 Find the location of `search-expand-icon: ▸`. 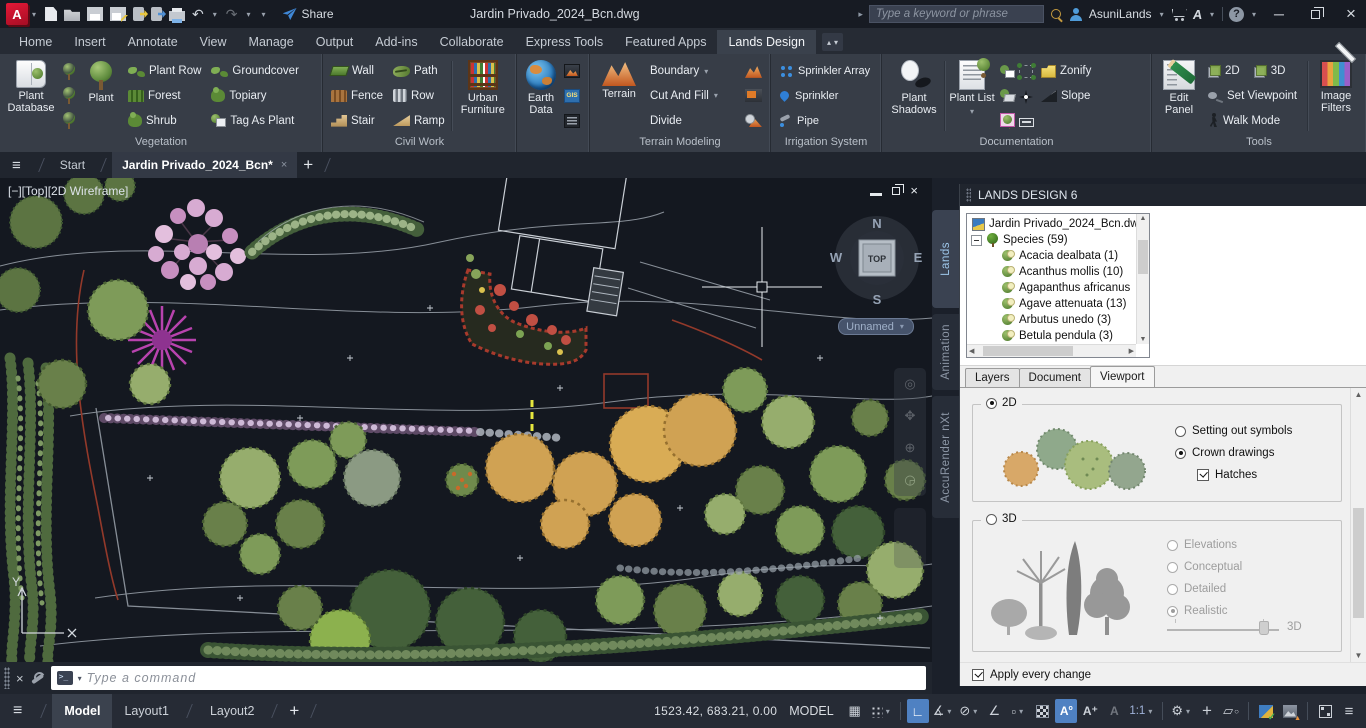

search-expand-icon: ▸ is located at coordinates (860, 14).